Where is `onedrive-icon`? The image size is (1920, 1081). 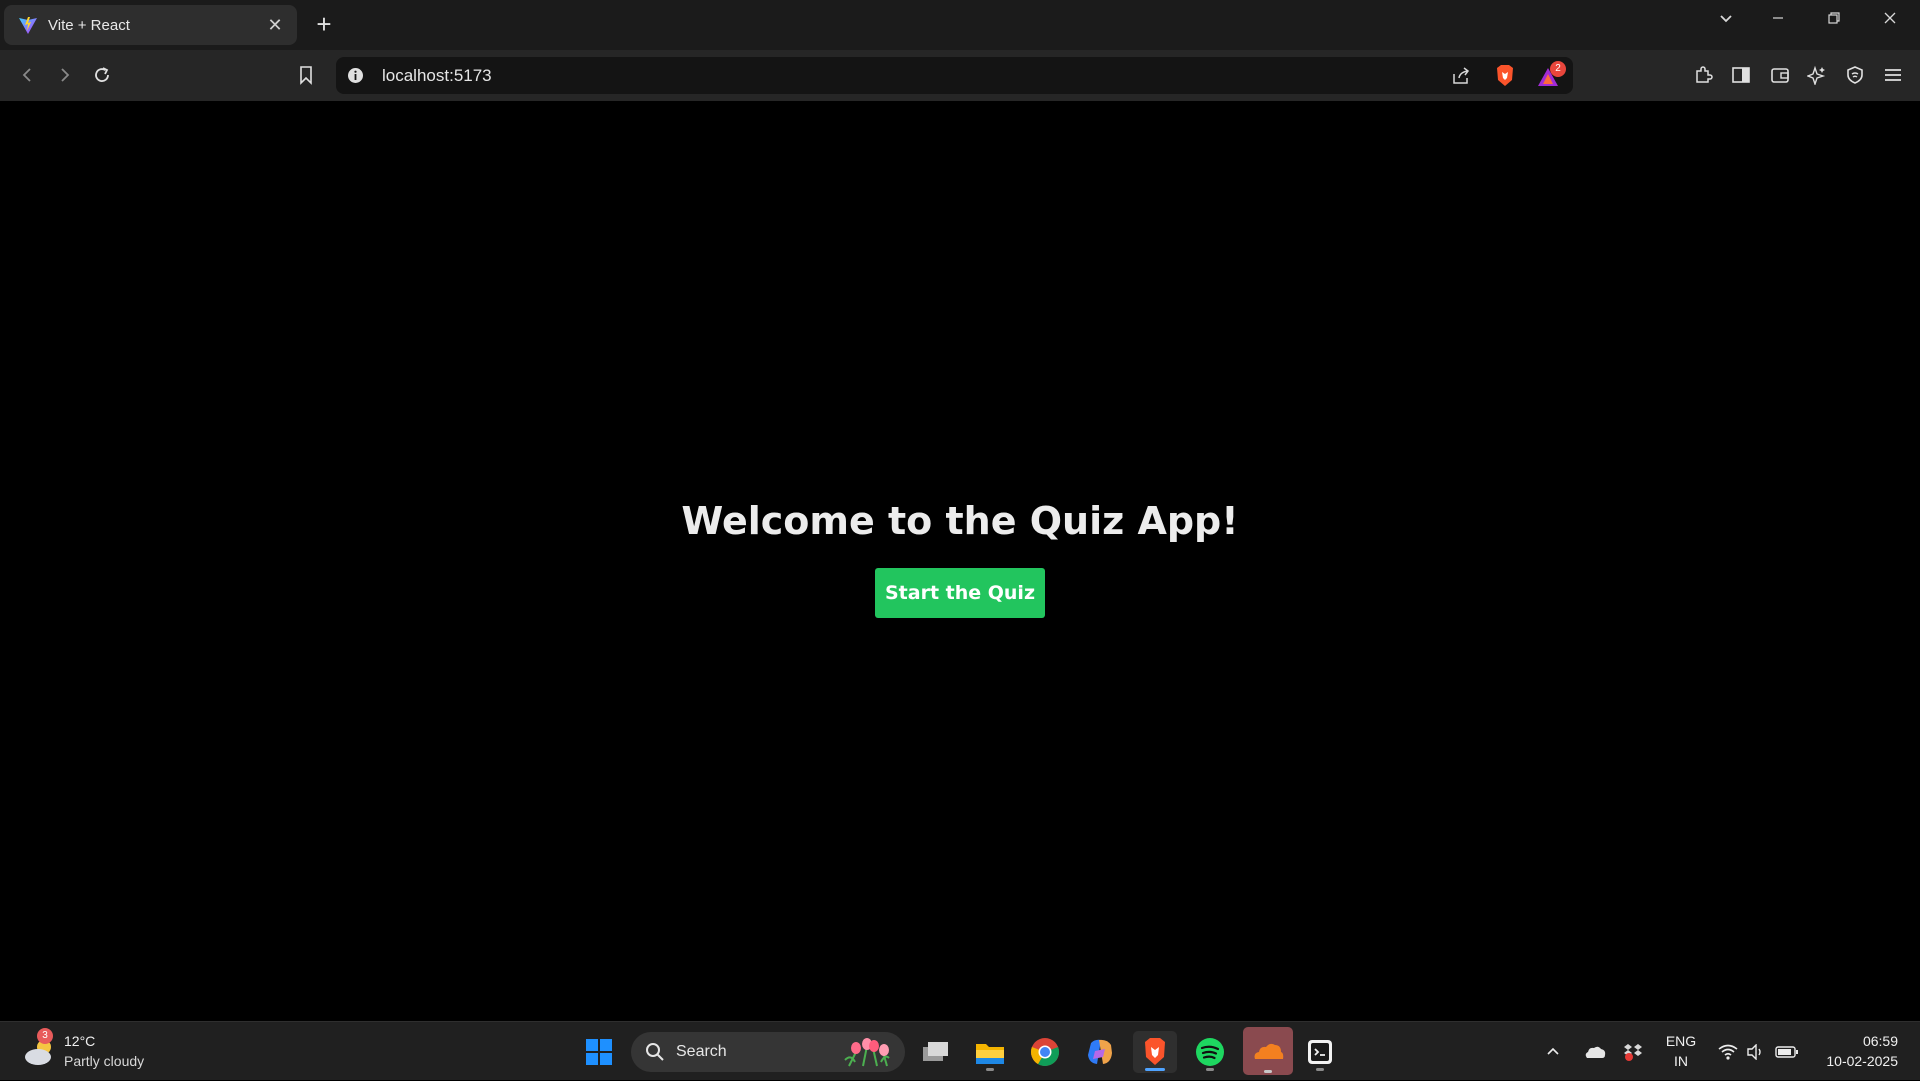 onedrive-icon is located at coordinates (1595, 1051).